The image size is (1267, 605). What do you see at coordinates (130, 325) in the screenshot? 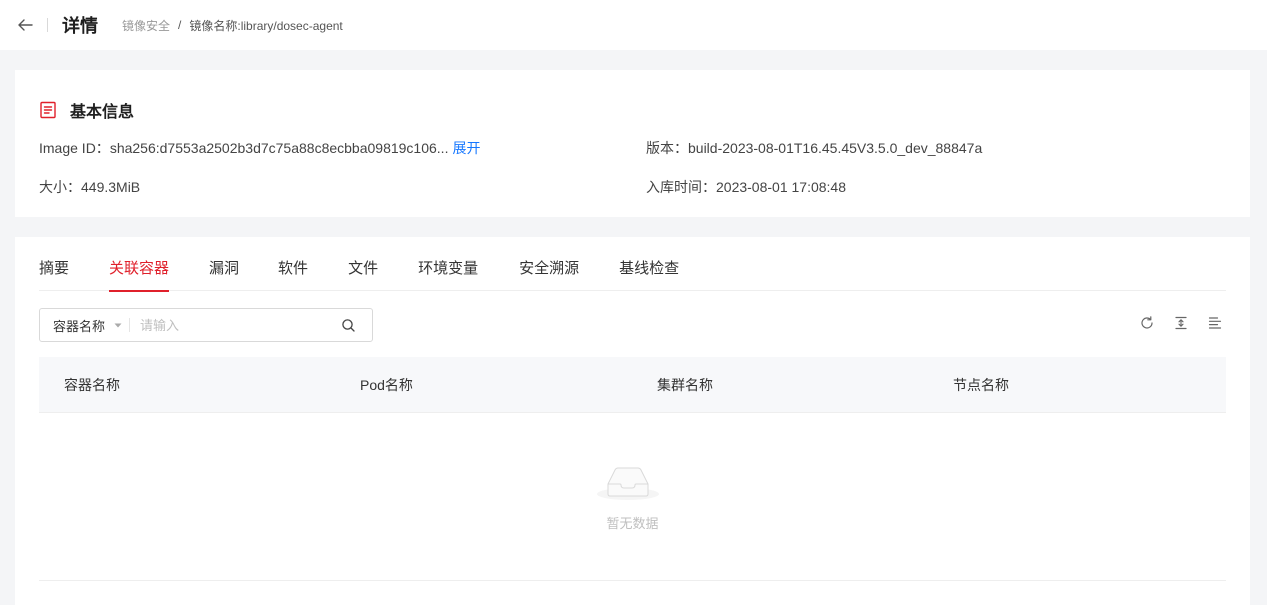
I see `search-divider` at bounding box center [130, 325].